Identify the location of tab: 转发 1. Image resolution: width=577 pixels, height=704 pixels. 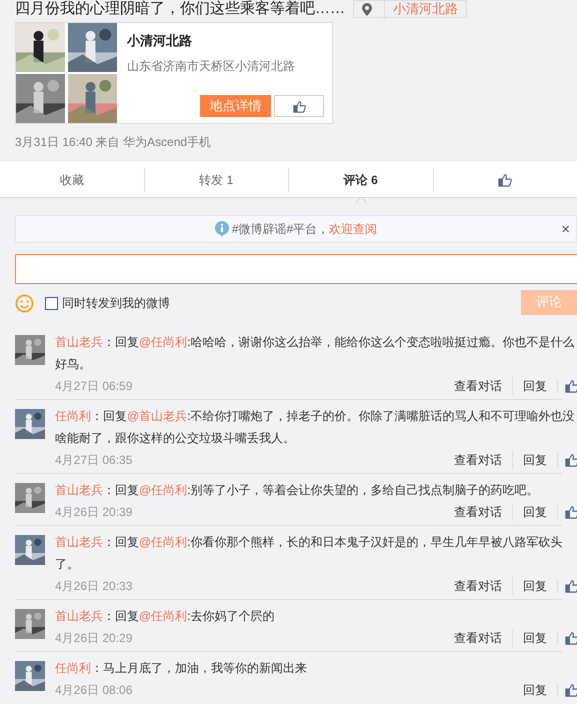
(216, 180).